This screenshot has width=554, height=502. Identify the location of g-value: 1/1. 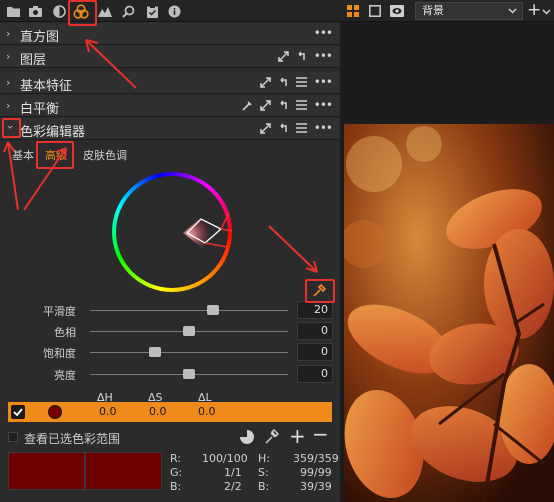
(233, 472).